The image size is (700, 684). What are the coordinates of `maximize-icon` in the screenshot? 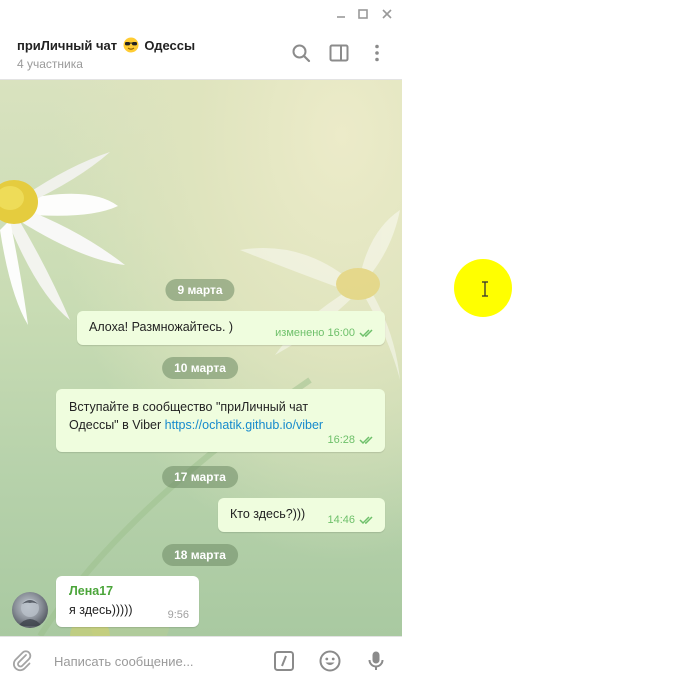 It's located at (363, 14).